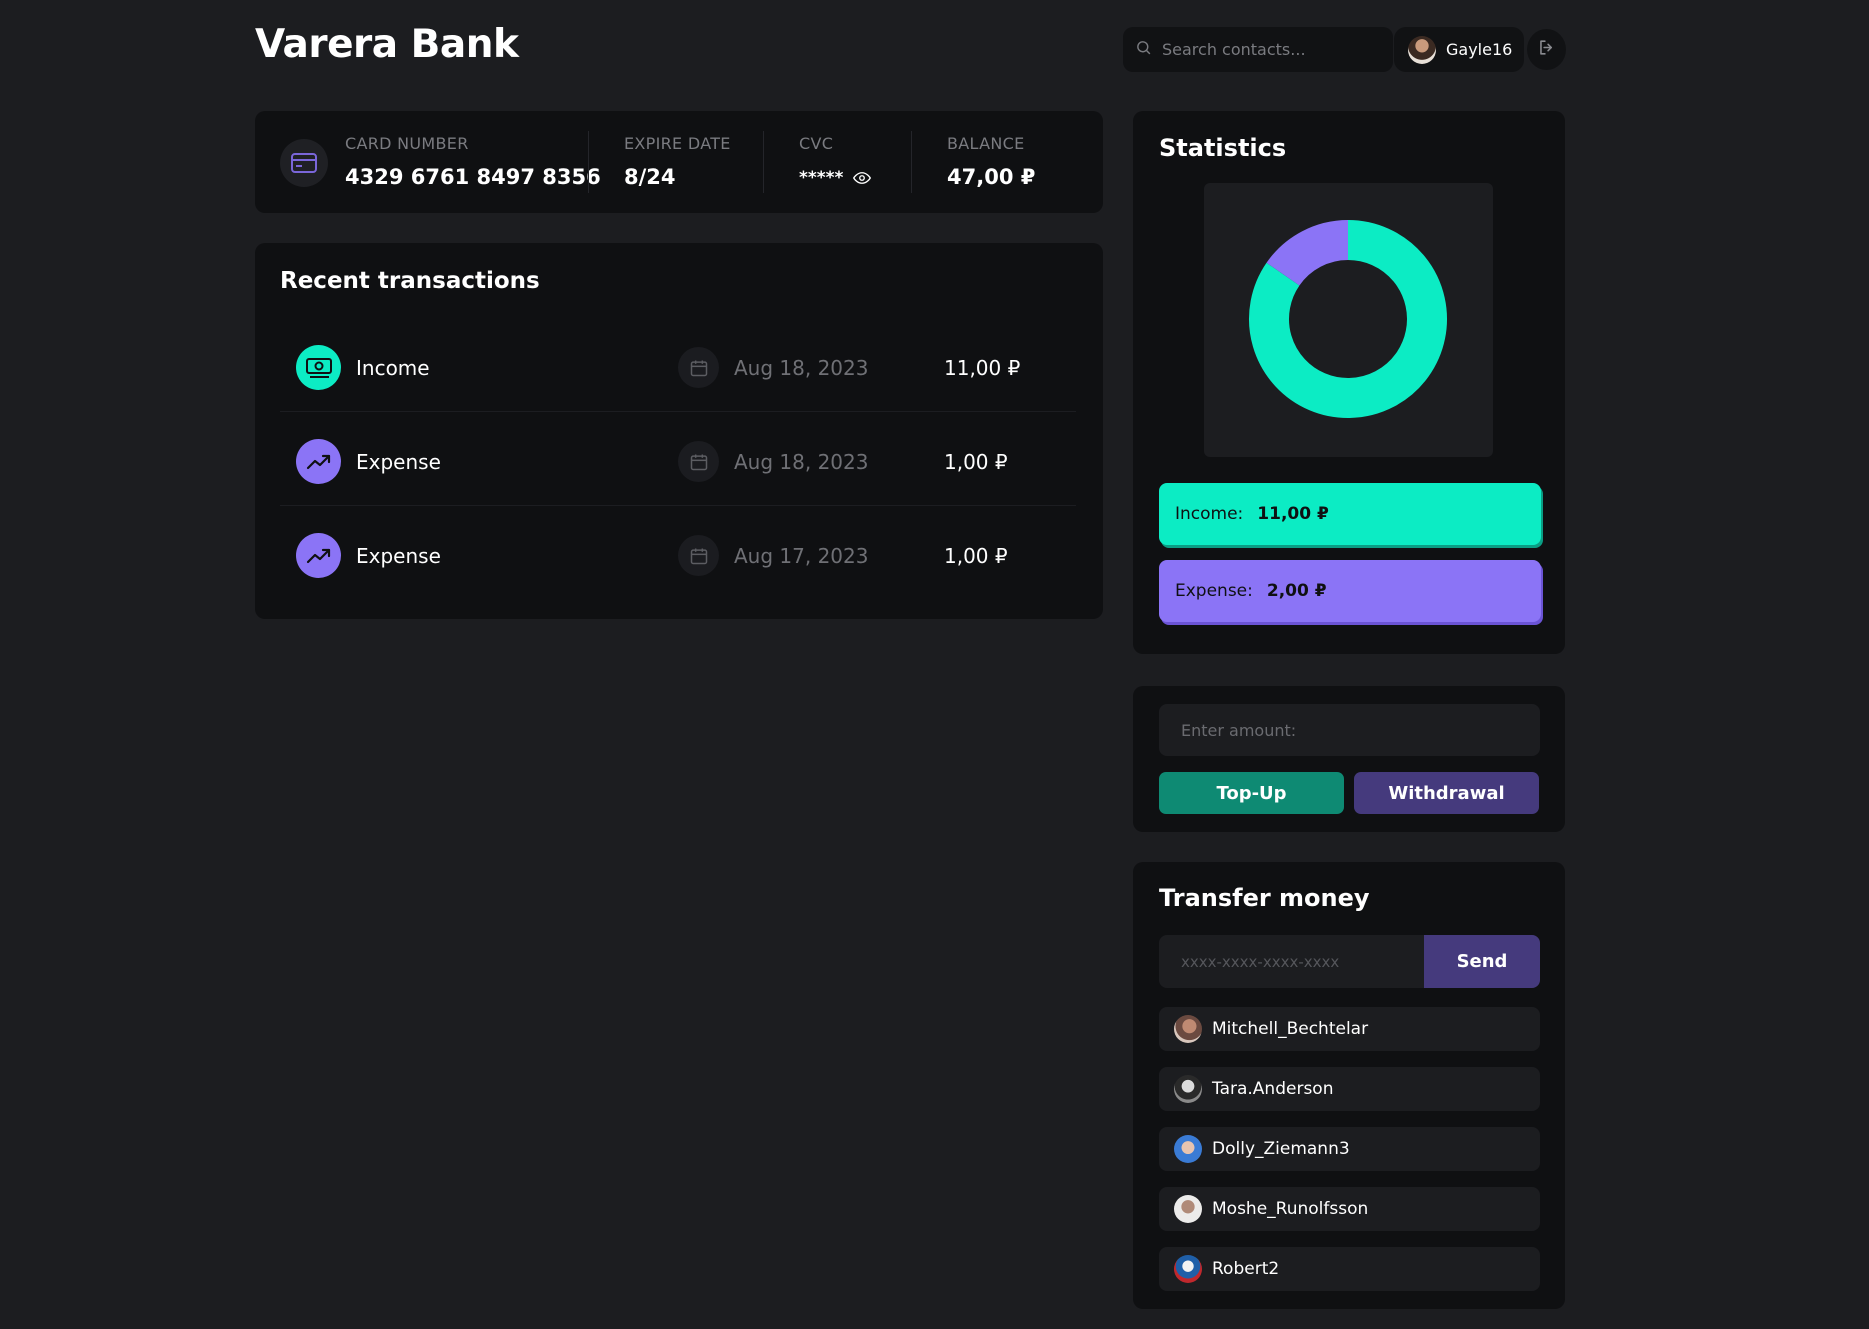 The height and width of the screenshot is (1329, 1869). Describe the element at coordinates (1349, 730) in the screenshot. I see `amount-input` at that location.